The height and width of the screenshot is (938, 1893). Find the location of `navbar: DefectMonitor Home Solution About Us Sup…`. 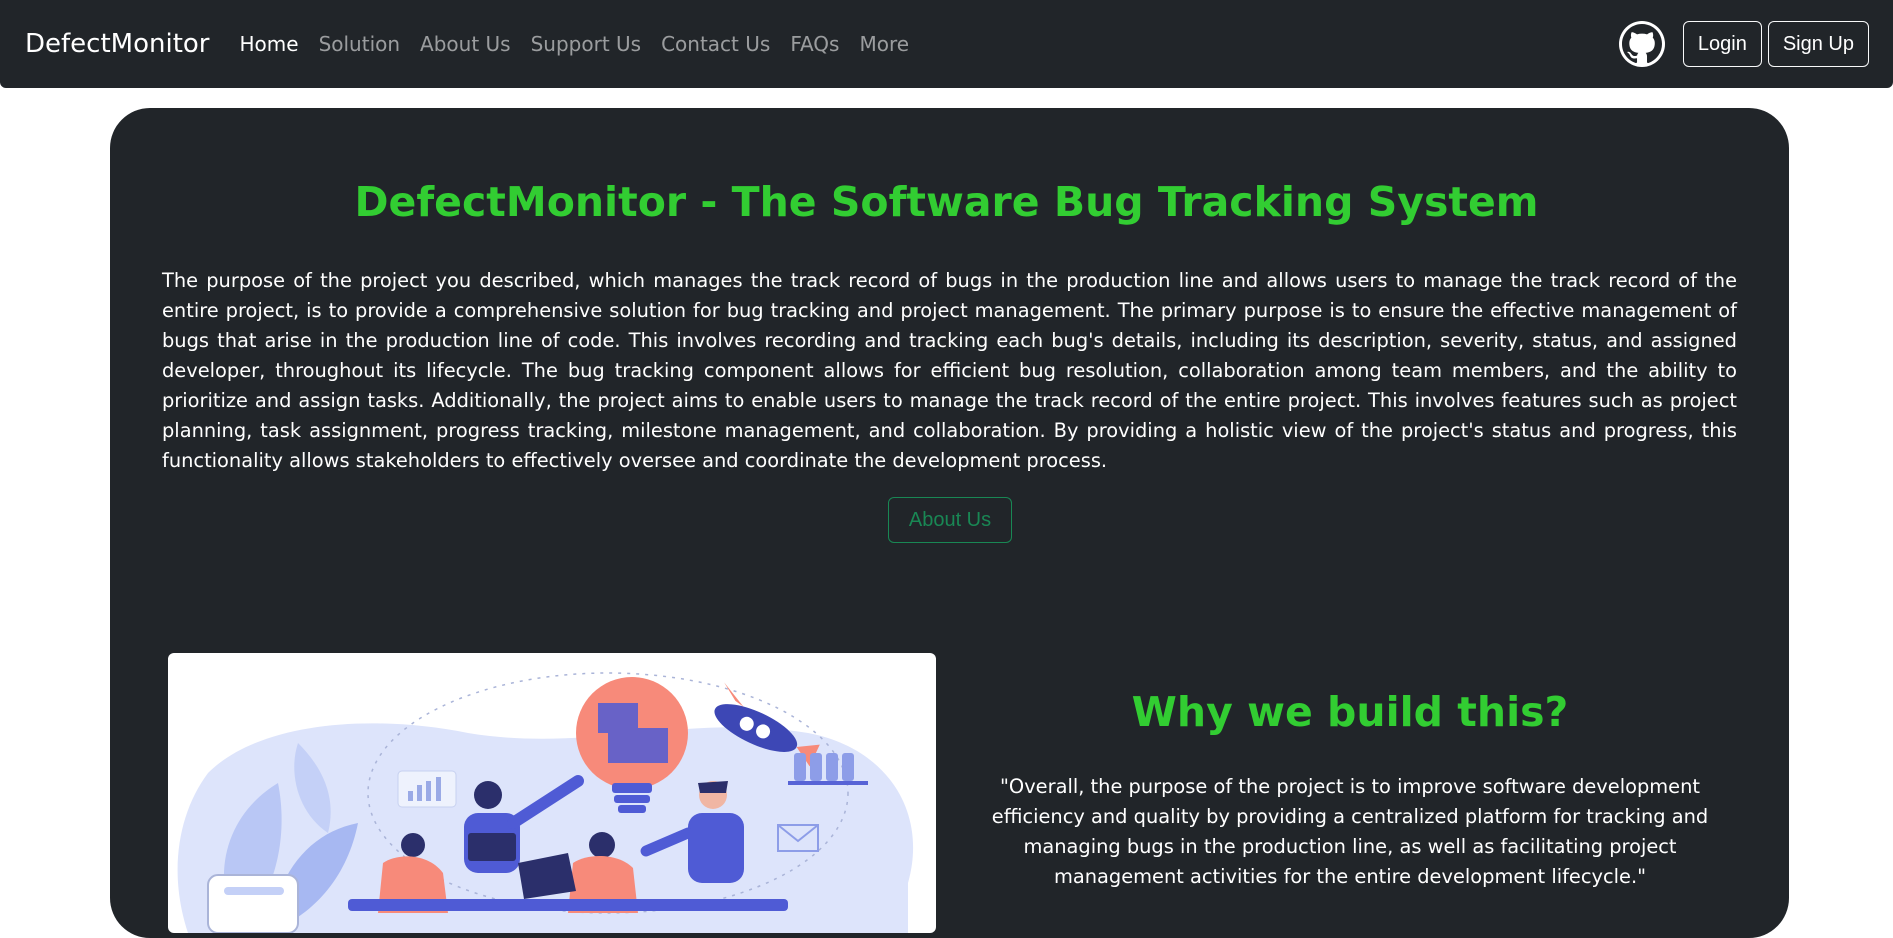

navbar: DefectMonitor Home Solution About Us Sup… is located at coordinates (946, 44).